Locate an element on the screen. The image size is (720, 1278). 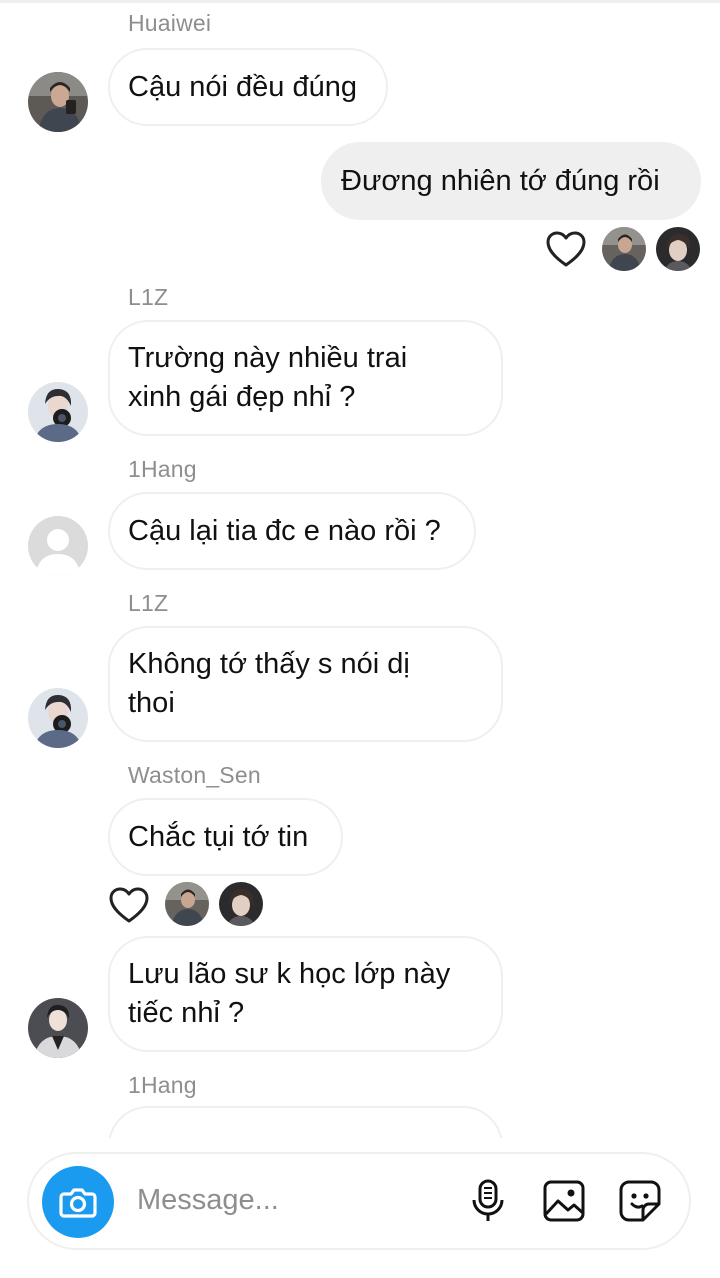
camera-icon is located at coordinates (78, 1203).